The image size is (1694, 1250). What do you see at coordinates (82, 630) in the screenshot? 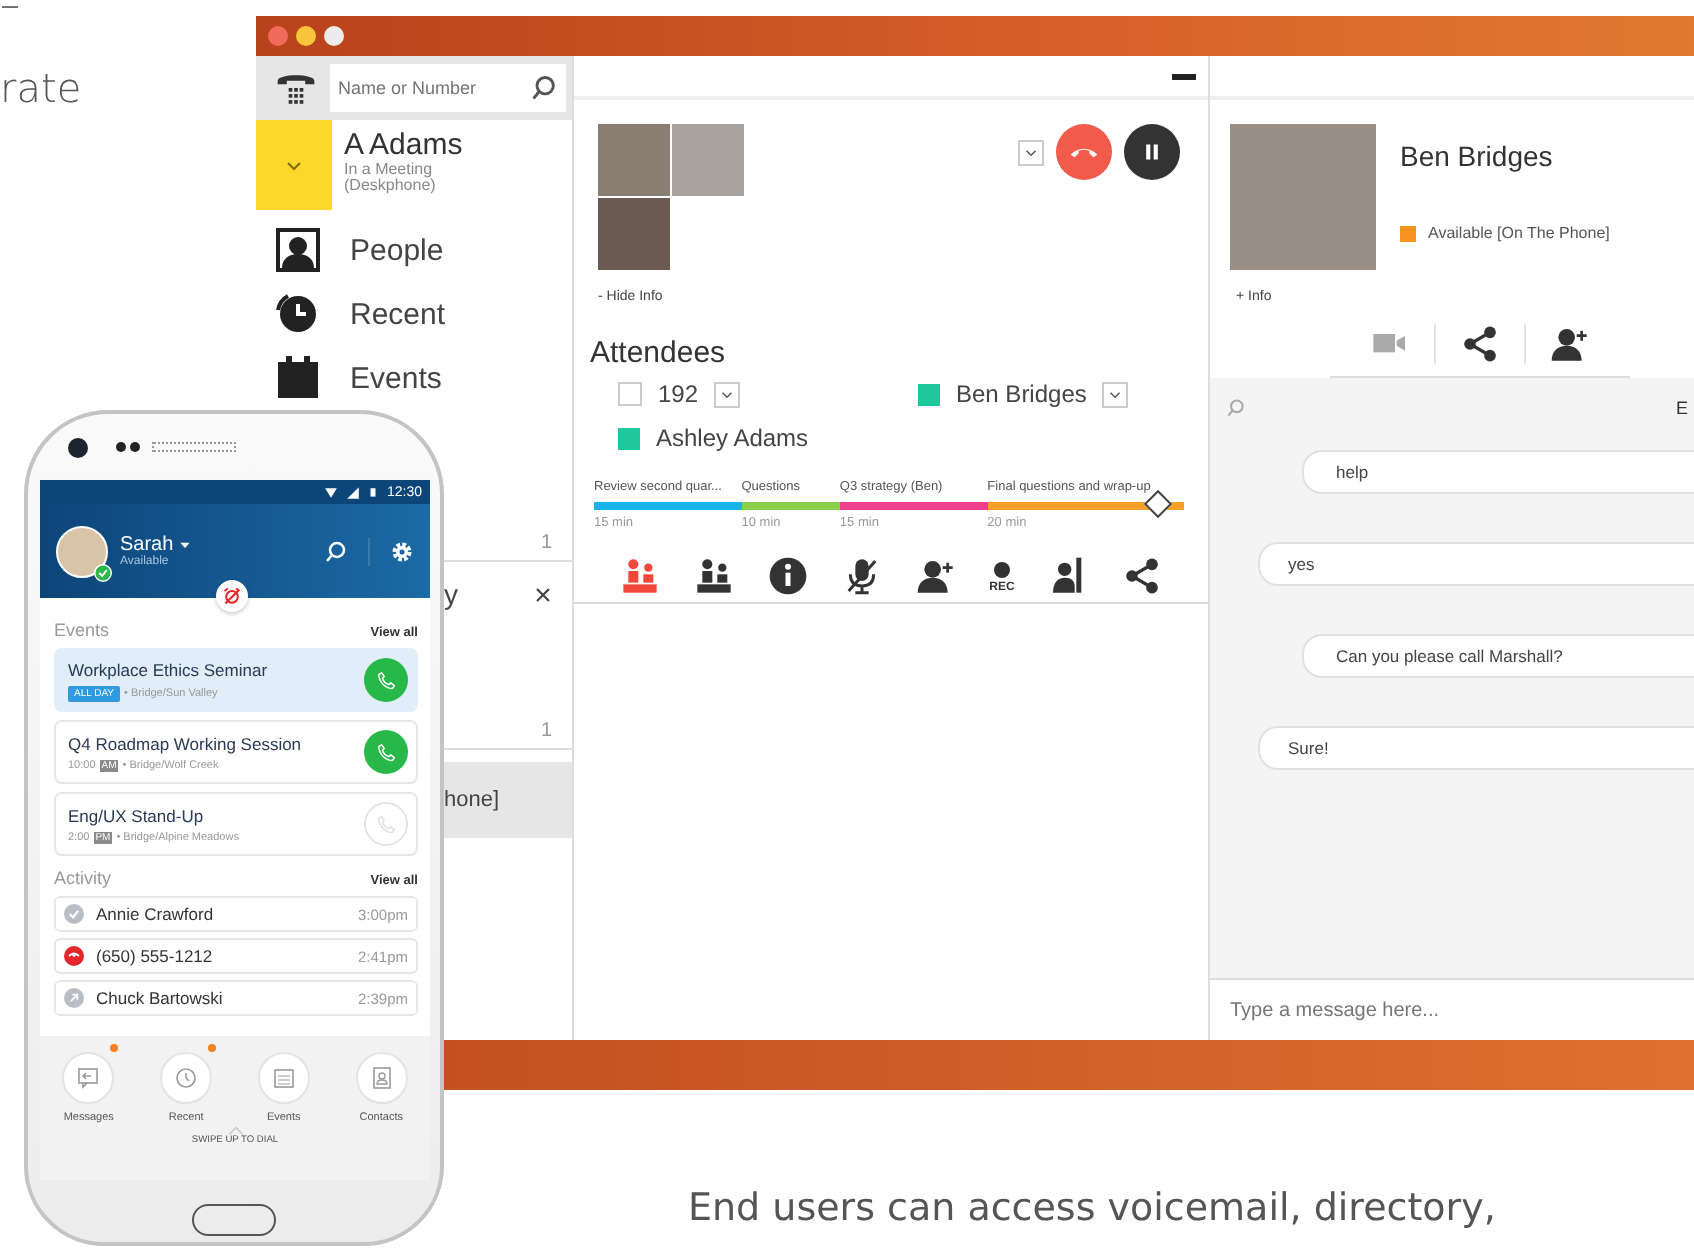
I see `section-title: Events` at bounding box center [82, 630].